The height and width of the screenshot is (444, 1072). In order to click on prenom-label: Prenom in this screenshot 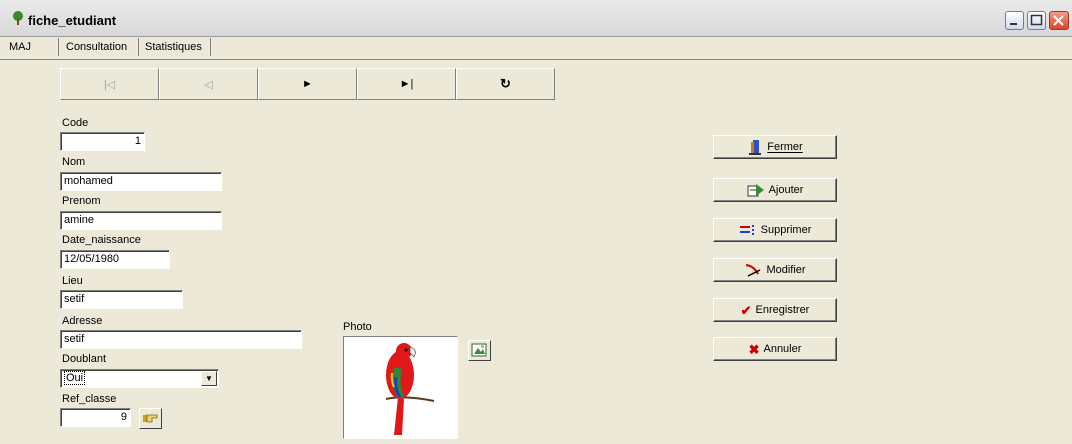, I will do `click(81, 201)`.